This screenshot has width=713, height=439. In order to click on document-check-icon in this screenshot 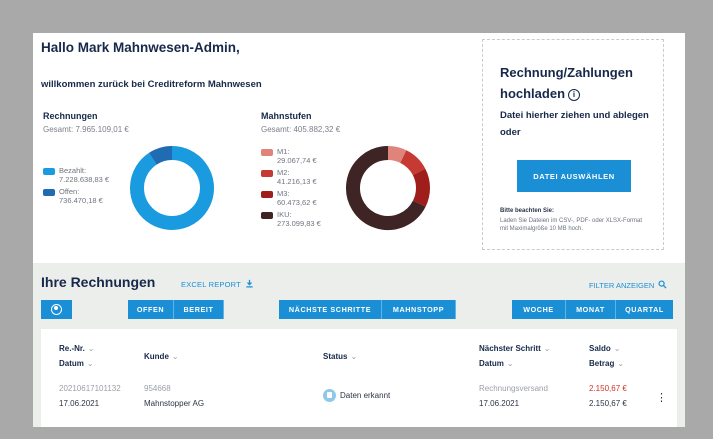, I will do `click(329, 396)`.